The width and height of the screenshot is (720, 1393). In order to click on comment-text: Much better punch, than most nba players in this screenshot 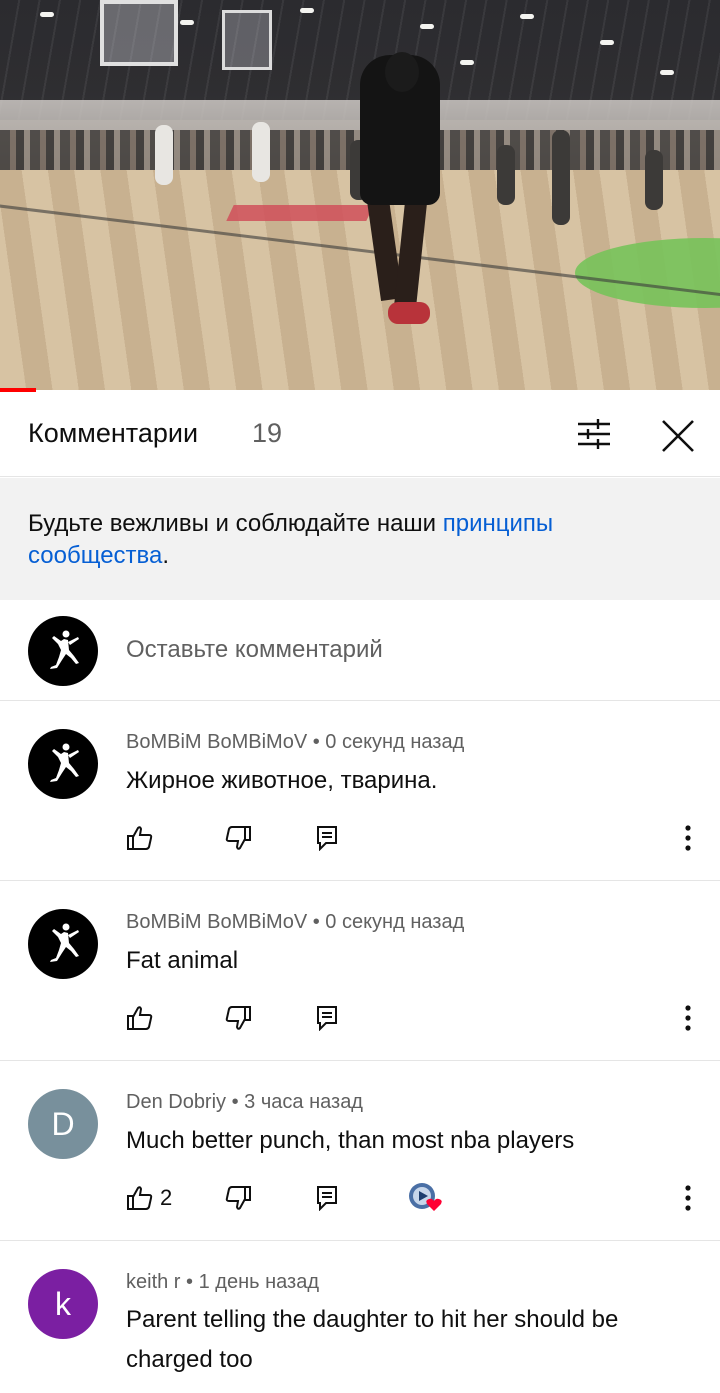, I will do `click(350, 1140)`.